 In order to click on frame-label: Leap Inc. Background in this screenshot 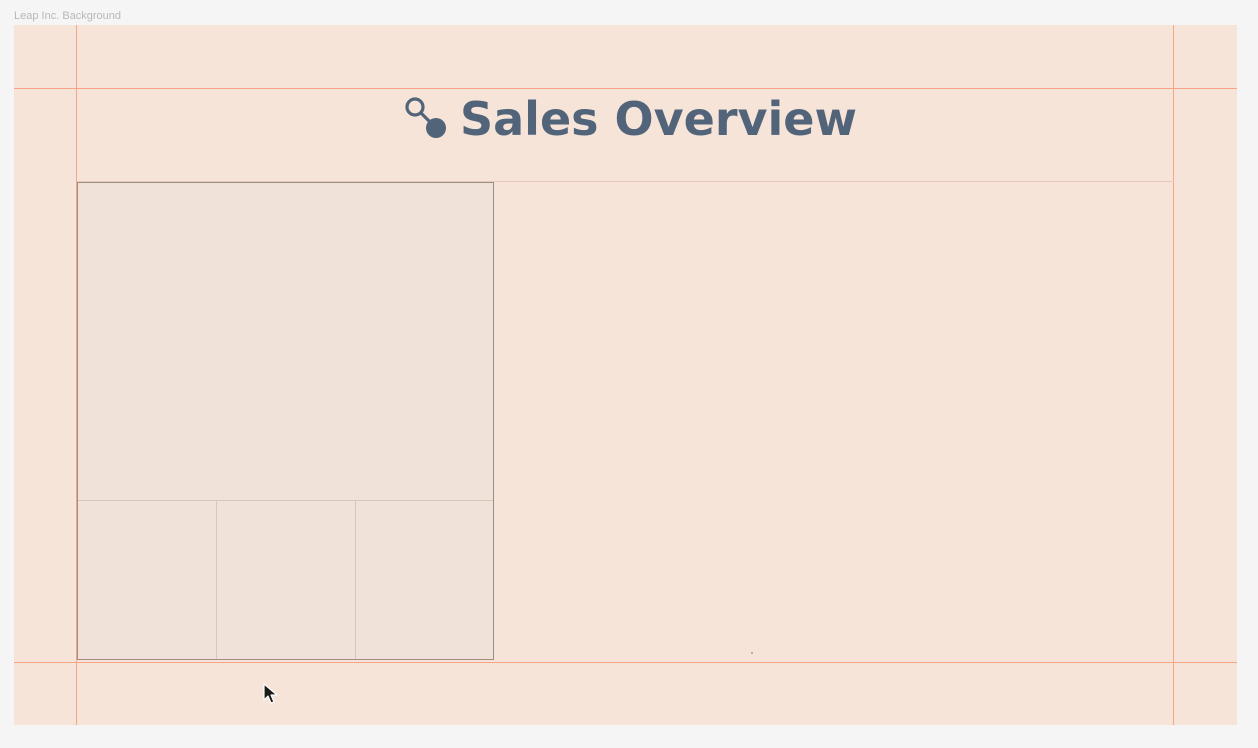, I will do `click(67, 16)`.